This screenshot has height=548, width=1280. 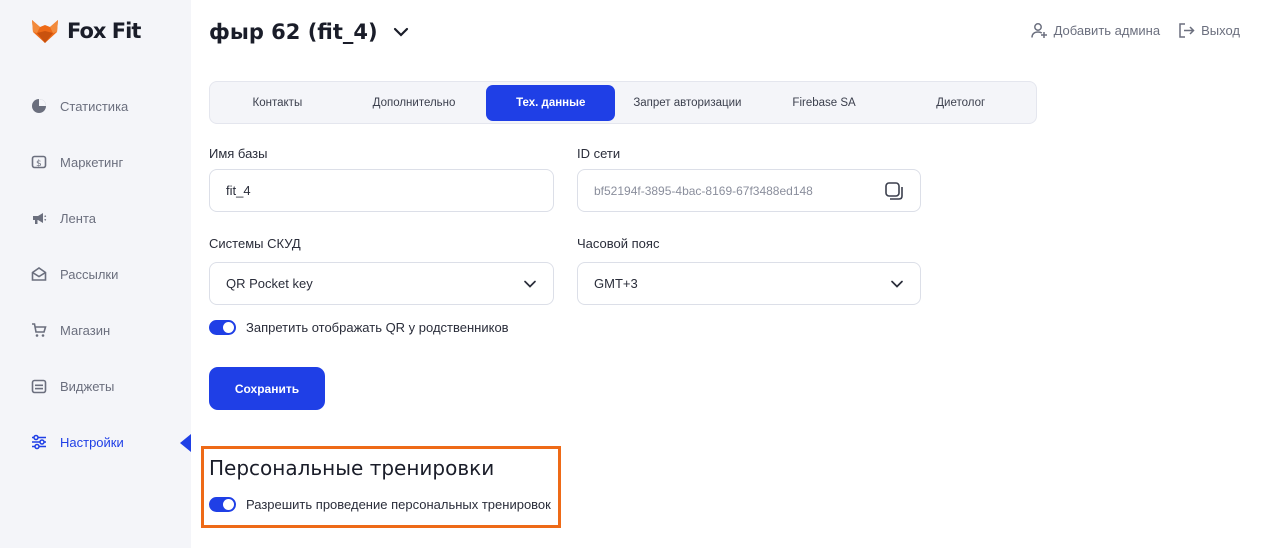 I want to click on sidebar-item-feed: Лента, so click(x=63, y=218).